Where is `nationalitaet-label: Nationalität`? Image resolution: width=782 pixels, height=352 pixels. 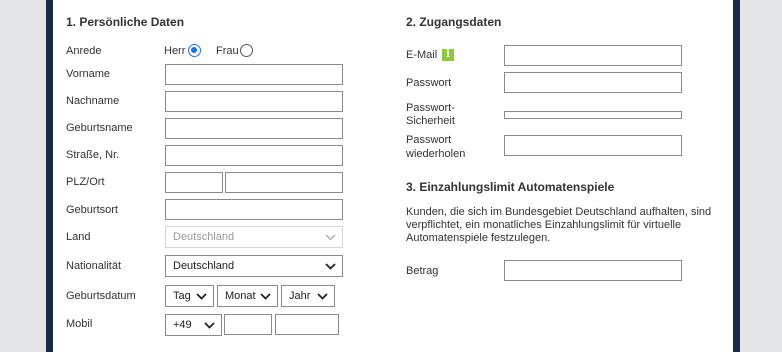 nationalitaet-label: Nationalität is located at coordinates (94, 266).